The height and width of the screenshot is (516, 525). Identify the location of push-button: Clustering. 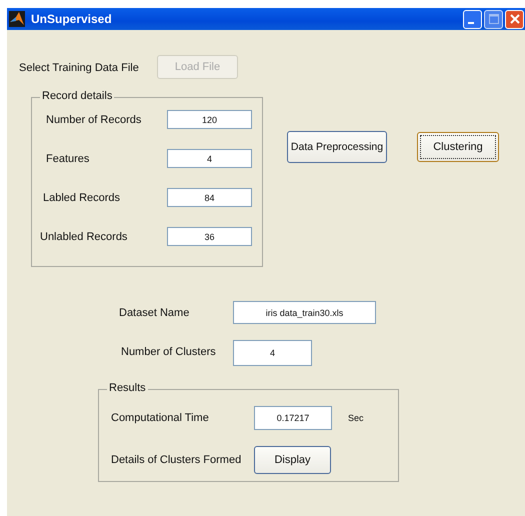
(458, 147).